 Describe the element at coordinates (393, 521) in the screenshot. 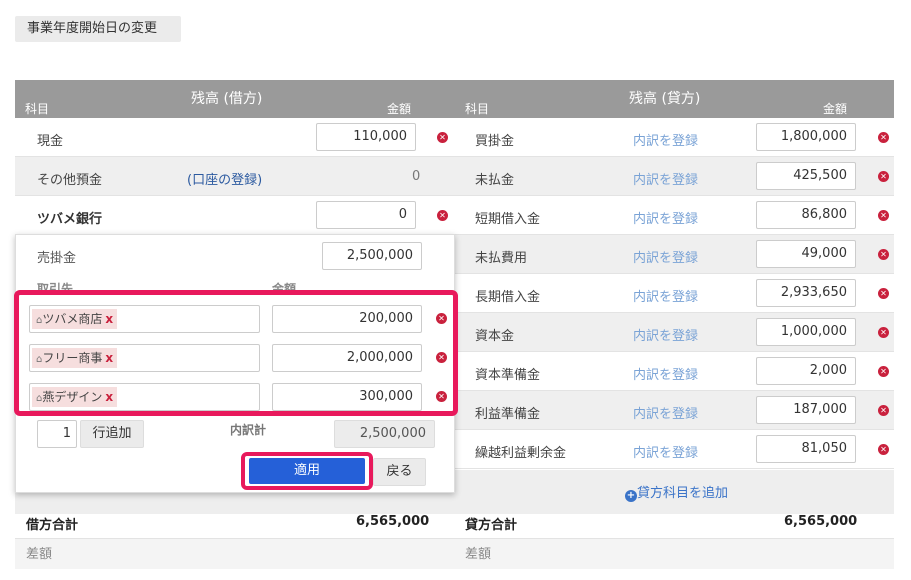

I see `debit-total: 6,565,000` at that location.